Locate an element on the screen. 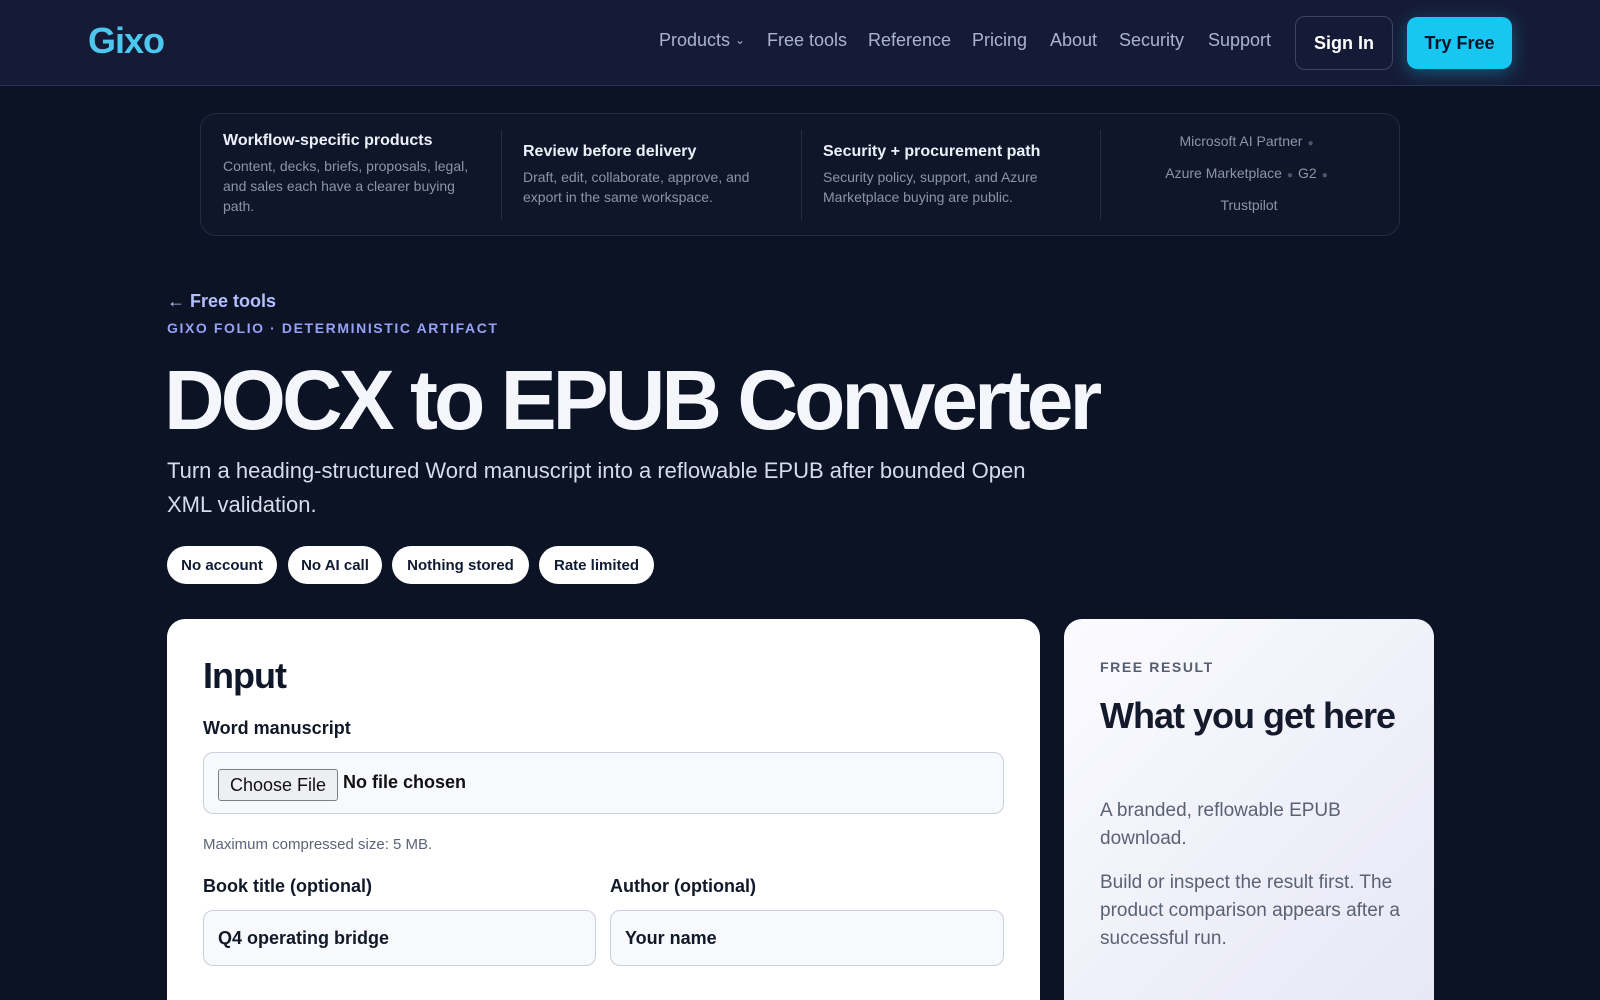 Image resolution: width=1600 pixels, height=1000 pixels. badge-nothing-stored: Nothing stored is located at coordinates (460, 565).